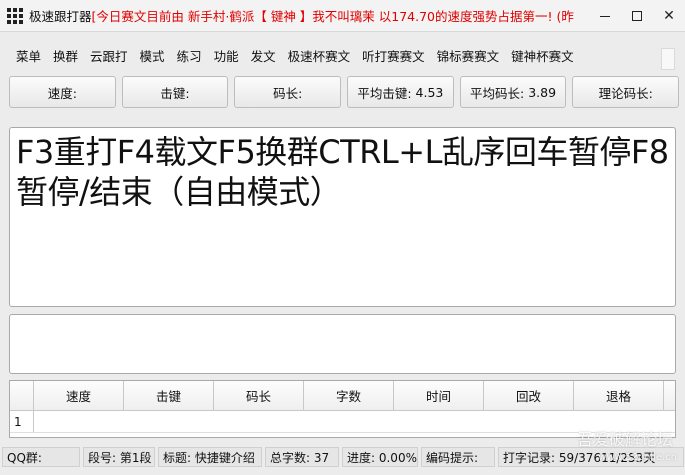 The width and height of the screenshot is (685, 475). I want to click on menu-item-send-text: 发文, so click(263, 57).